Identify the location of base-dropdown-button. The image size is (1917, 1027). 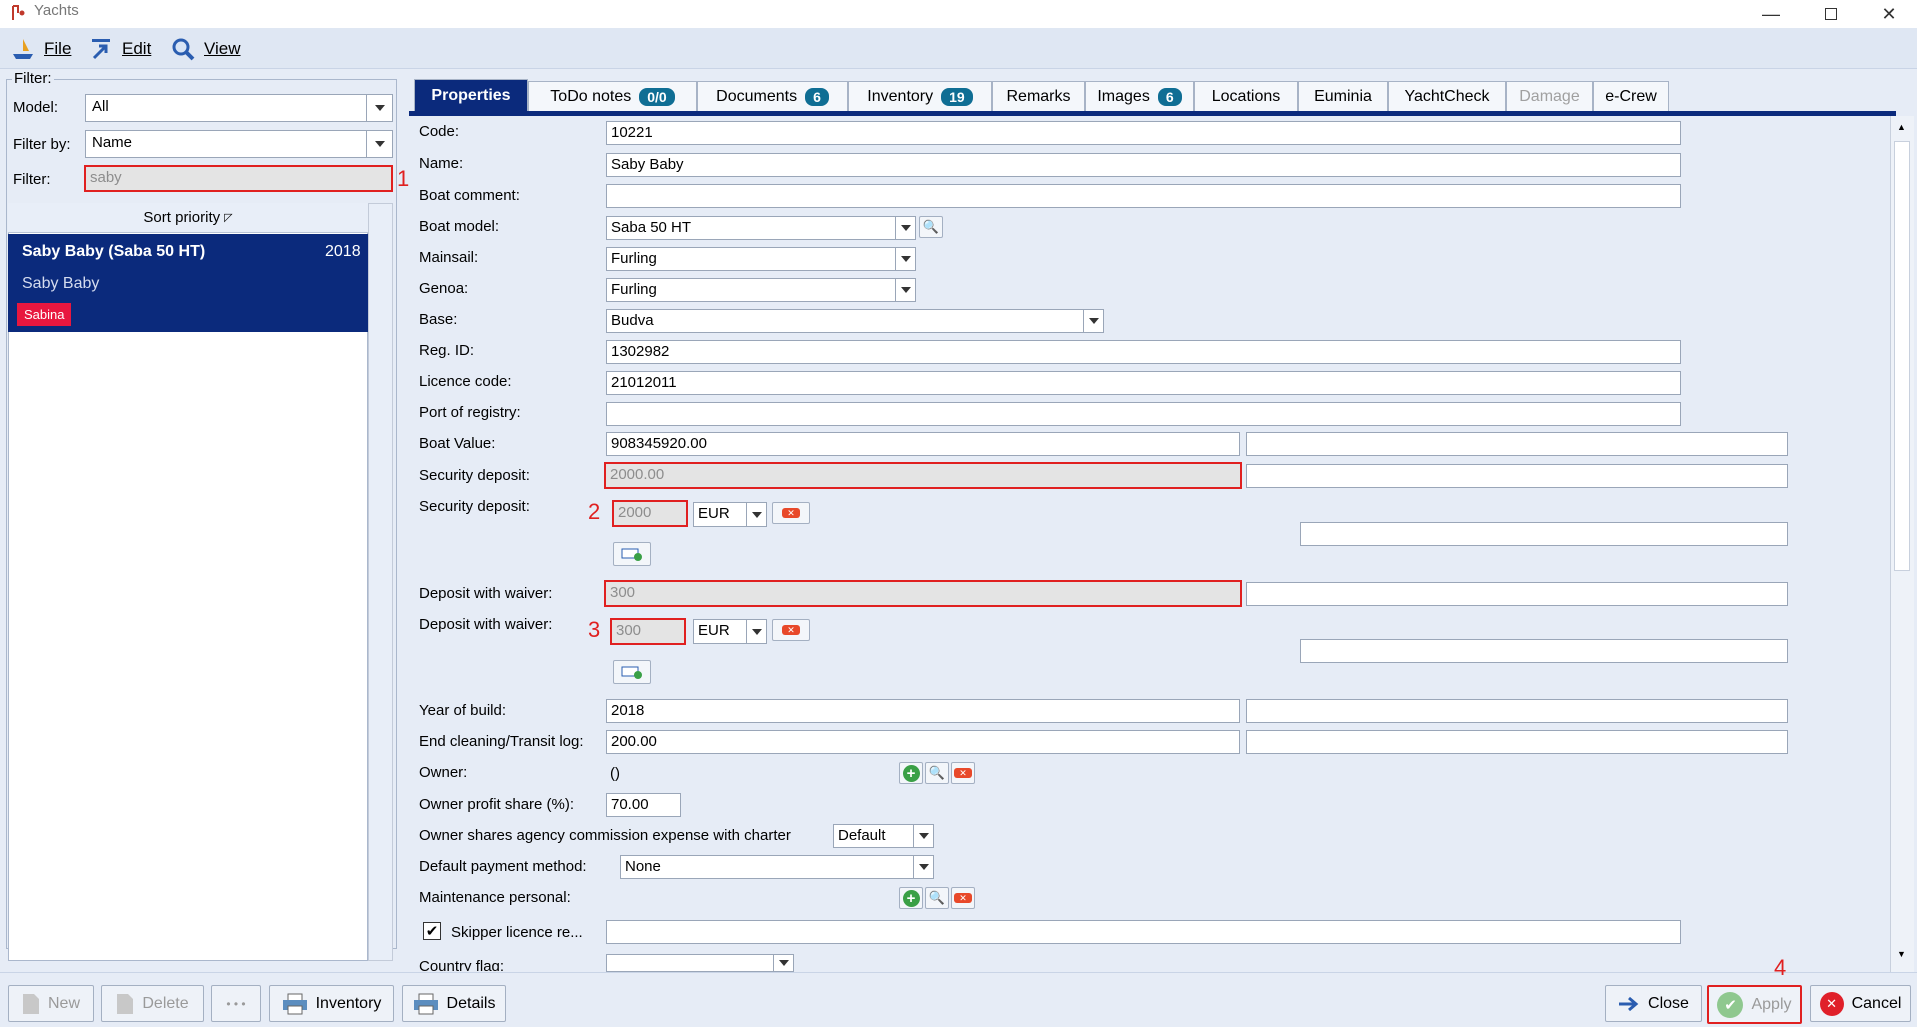
(1093, 321).